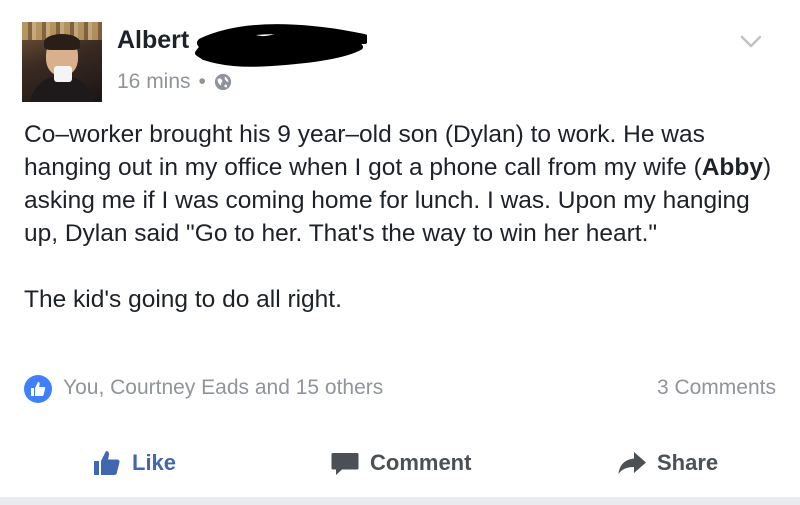 This screenshot has height=505, width=800. Describe the element at coordinates (281, 45) in the screenshot. I see `redaction-scribble` at that location.